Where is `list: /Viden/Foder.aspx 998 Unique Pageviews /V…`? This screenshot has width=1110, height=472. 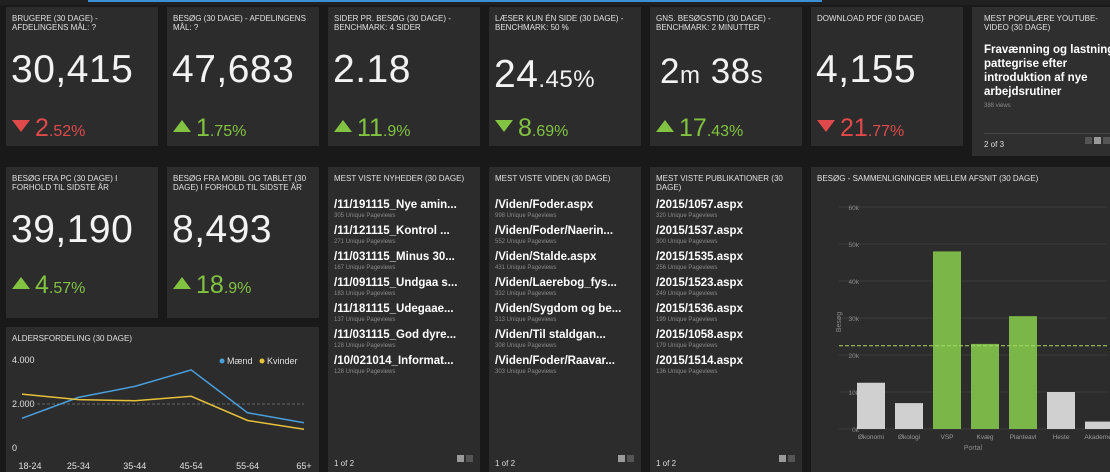
list: /Viden/Foder.aspx 998 Unique Pageviews /V… is located at coordinates (566, 289).